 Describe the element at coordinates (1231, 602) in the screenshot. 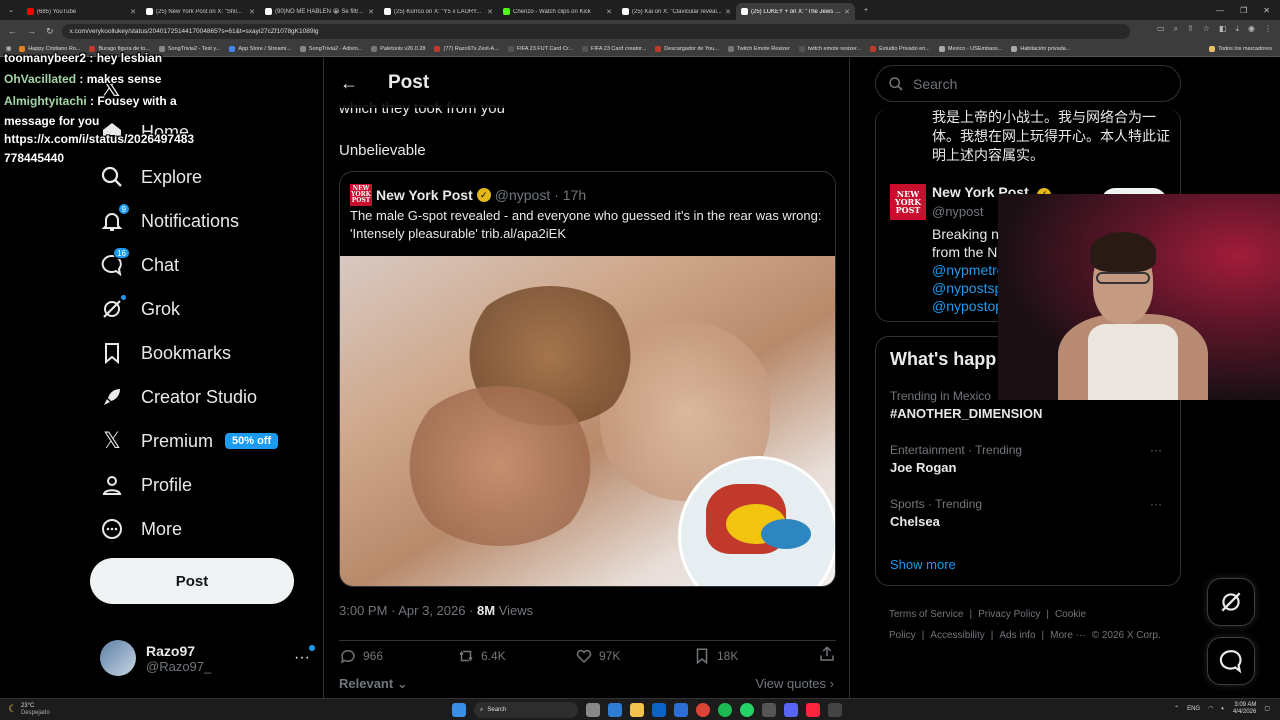

I see `grok-fab-button` at that location.